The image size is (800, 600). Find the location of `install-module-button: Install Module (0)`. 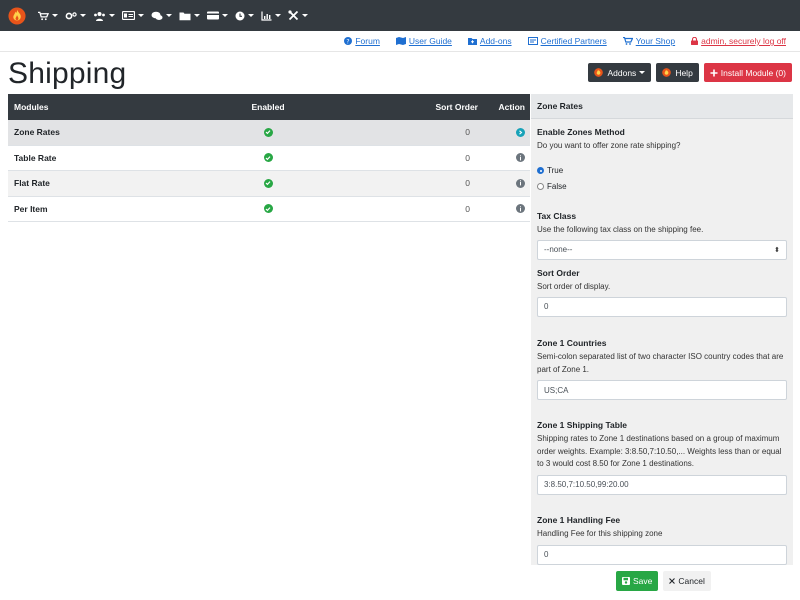

install-module-button: Install Module (0) is located at coordinates (747, 72).